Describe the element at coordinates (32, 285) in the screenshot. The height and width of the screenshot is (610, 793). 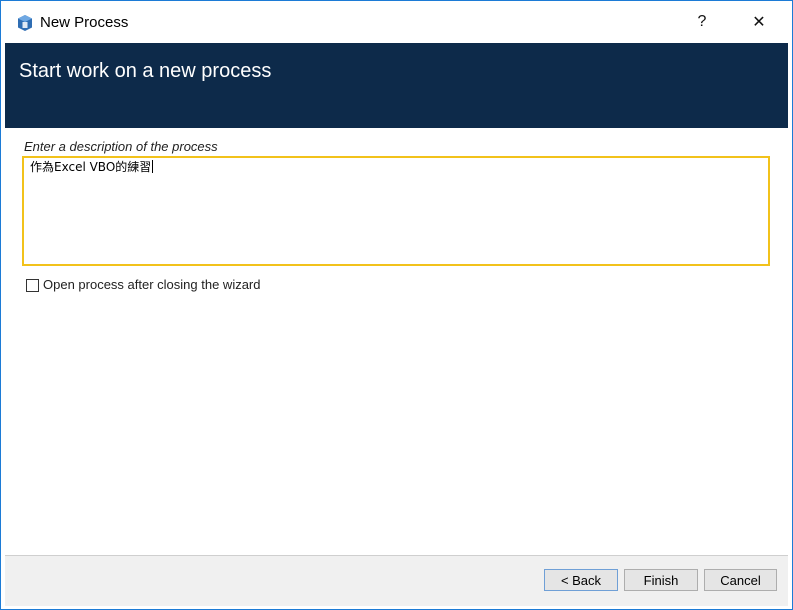
I see `open-after-closing-checkbox` at that location.